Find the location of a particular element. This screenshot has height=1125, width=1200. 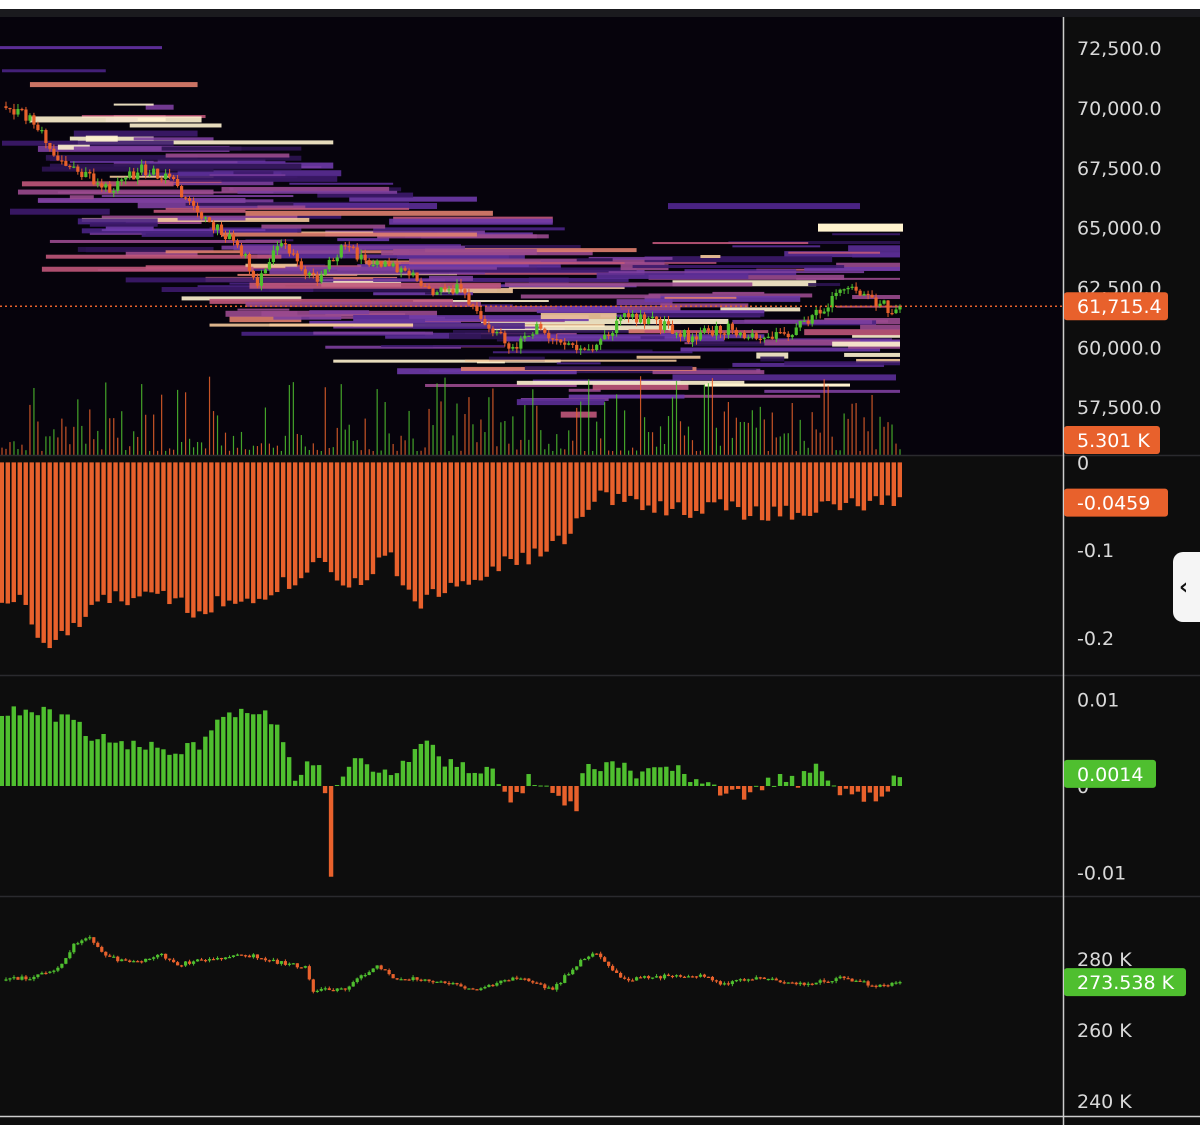

collapse-panel-button: ‹ is located at coordinates (1186, 587).